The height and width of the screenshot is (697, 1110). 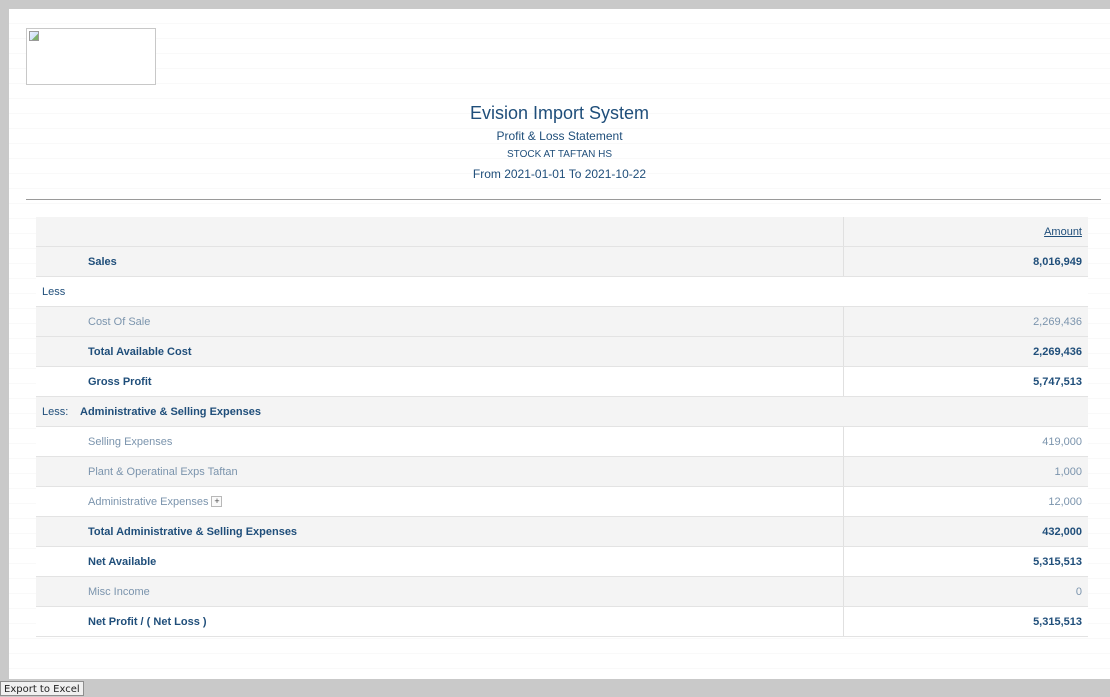 What do you see at coordinates (170, 411) in the screenshot?
I see `expenses-section-label: Administrative & Selling Expenses` at bounding box center [170, 411].